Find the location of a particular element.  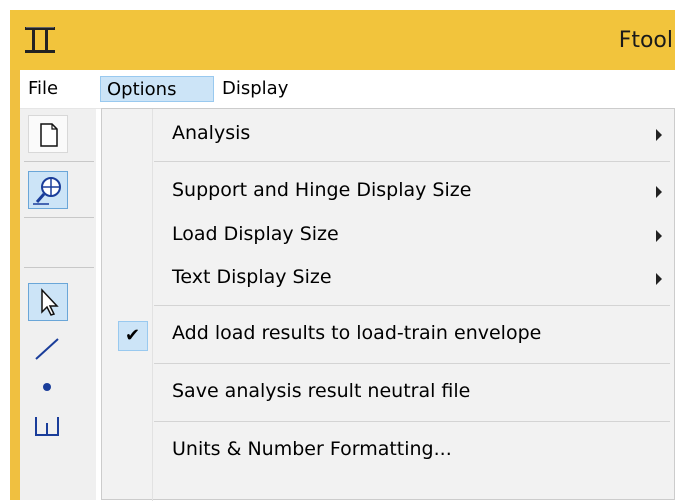

grid-zoom-button is located at coordinates (48, 190).